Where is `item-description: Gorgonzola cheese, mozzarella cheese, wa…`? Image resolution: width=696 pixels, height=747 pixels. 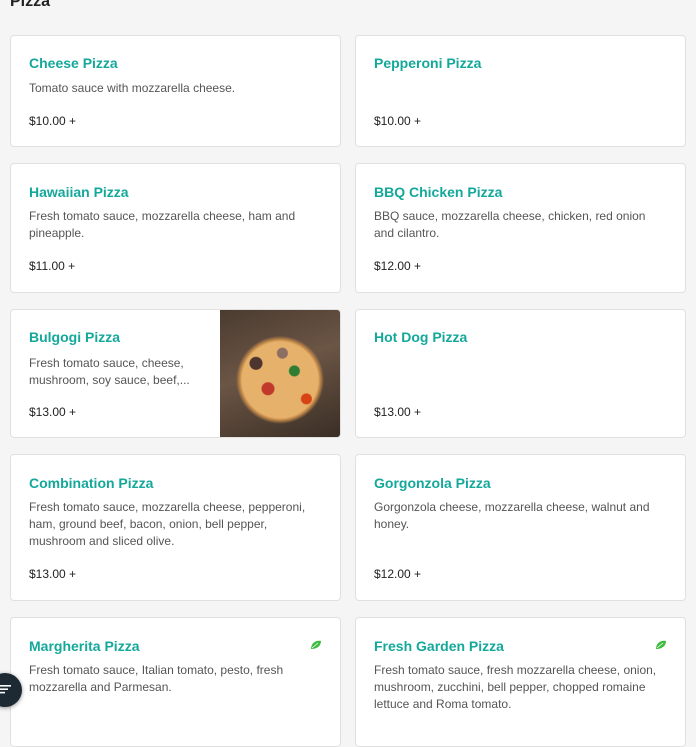
item-description: Gorgonzola cheese, mozzarella cheese, wa… is located at coordinates (512, 515).